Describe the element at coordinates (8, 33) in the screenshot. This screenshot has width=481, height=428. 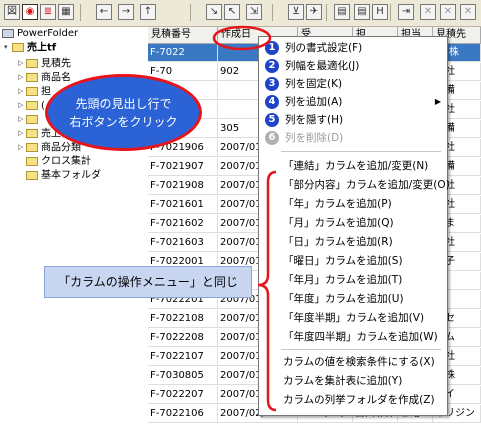
I see `computer-icon` at that location.